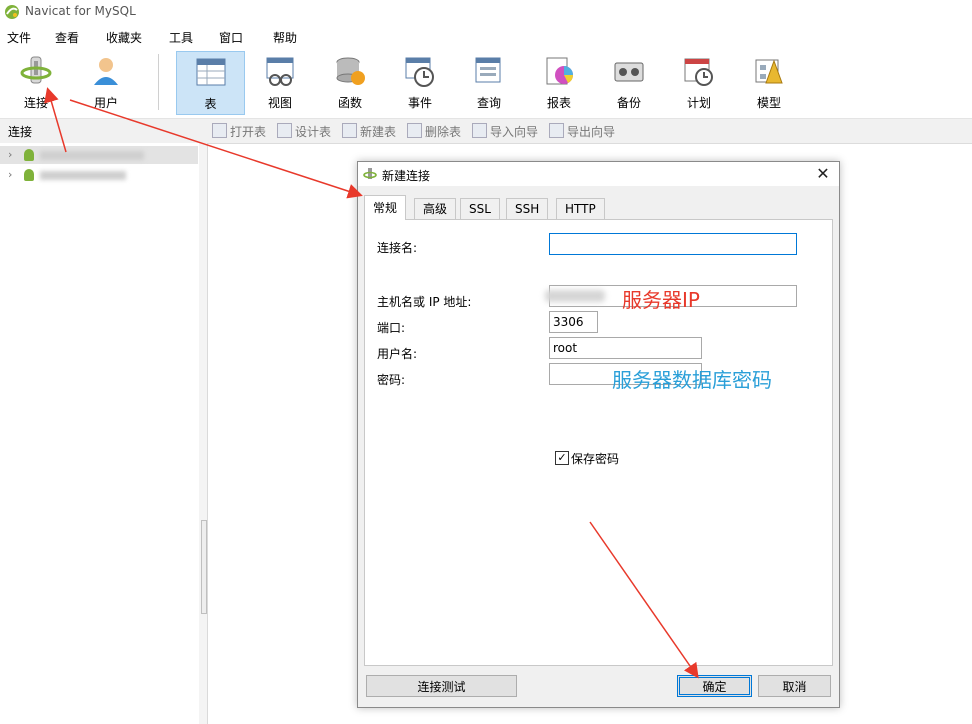 The image size is (972, 724). Describe the element at coordinates (216, 149) in the screenshot. I see `arrow-to-dialog` at that location.